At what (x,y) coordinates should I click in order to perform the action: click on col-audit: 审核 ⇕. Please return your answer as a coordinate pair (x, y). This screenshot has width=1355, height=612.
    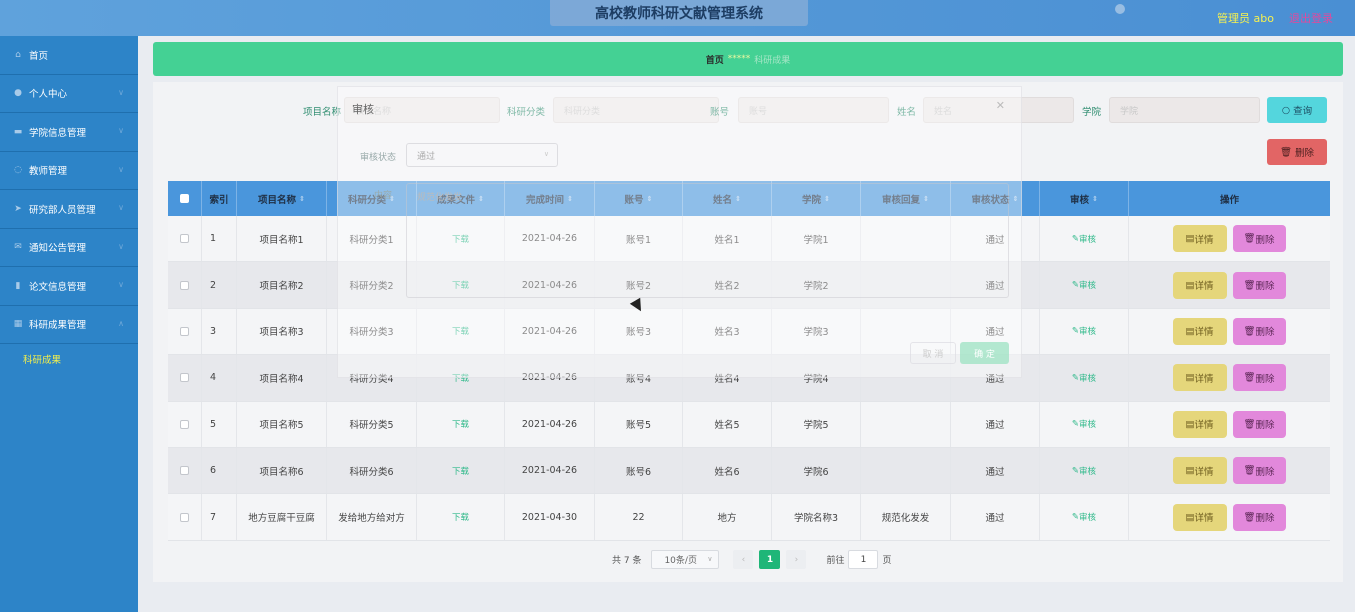
    Looking at the image, I should click on (1084, 198).